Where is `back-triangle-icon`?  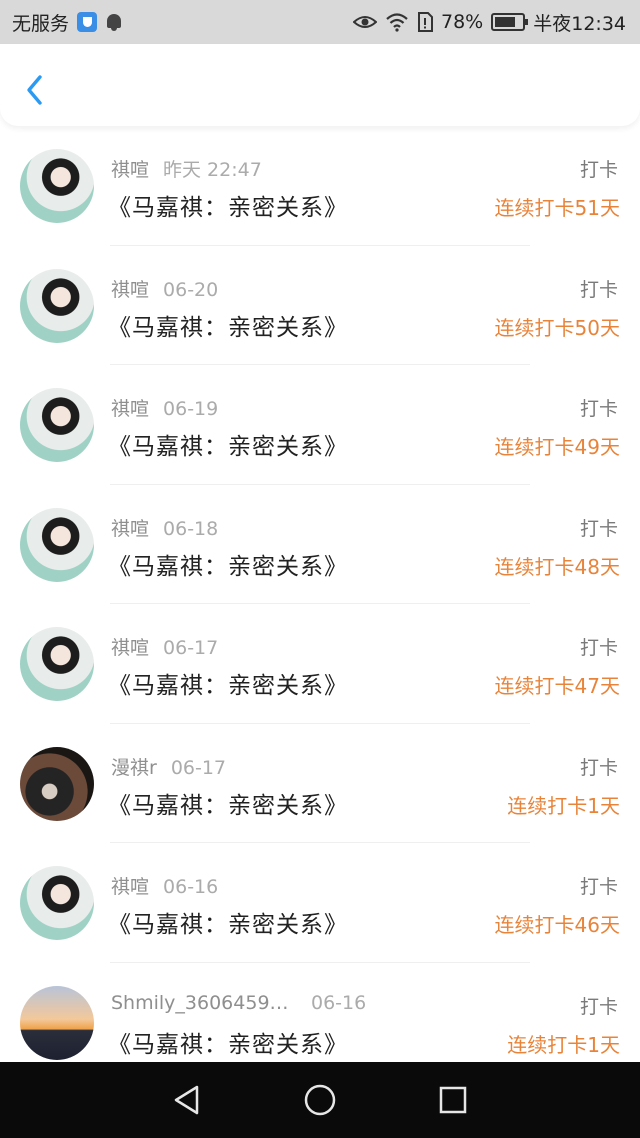 back-triangle-icon is located at coordinates (186, 1100).